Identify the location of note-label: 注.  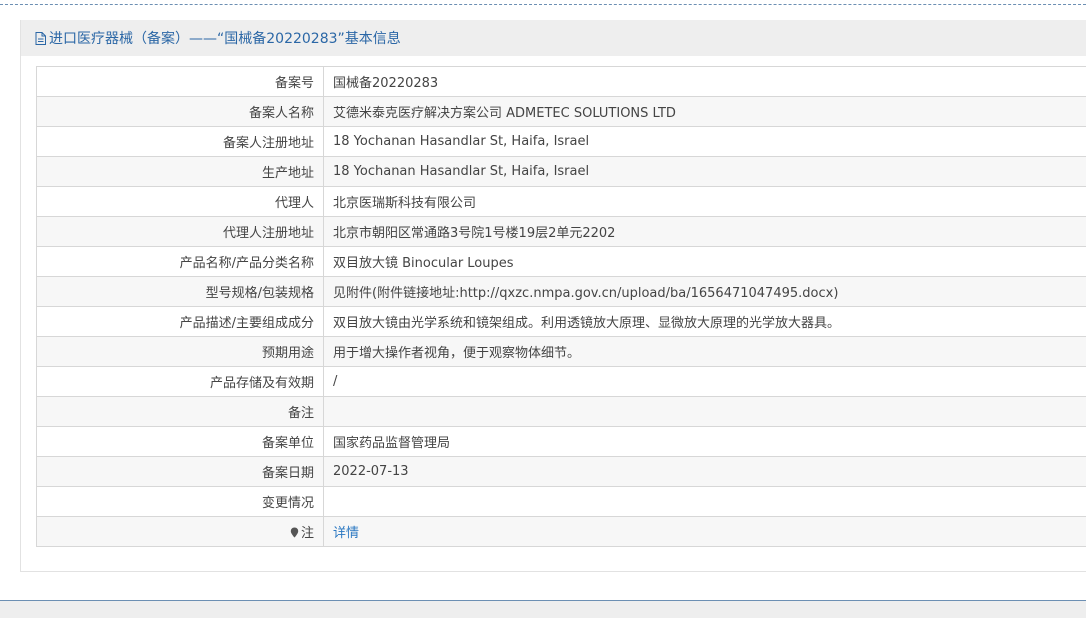
(307, 533).